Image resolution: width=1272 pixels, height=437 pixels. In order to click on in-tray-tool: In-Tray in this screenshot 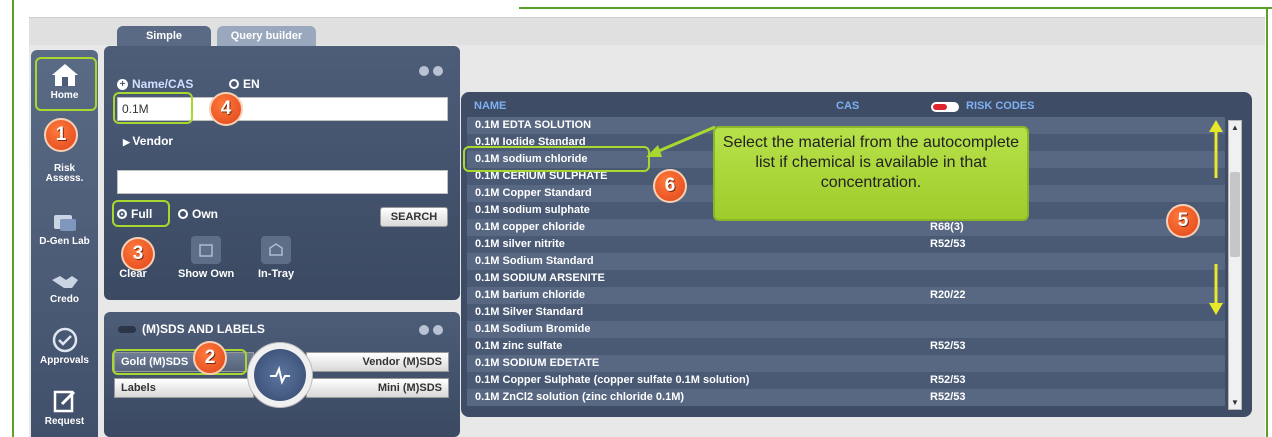, I will do `click(276, 258)`.